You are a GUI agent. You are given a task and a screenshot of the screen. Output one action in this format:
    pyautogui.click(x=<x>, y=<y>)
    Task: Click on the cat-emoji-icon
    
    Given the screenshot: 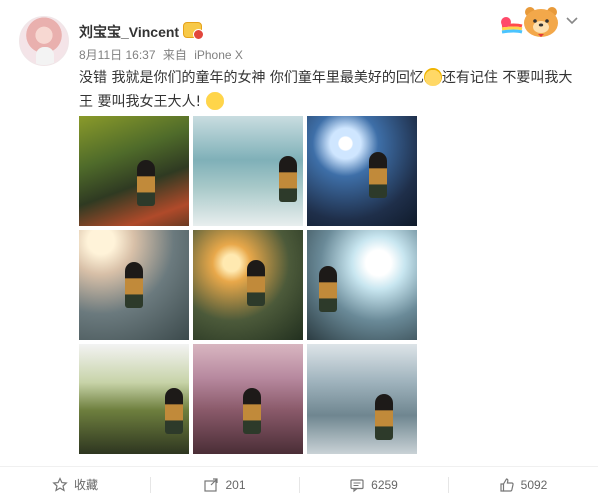 What is the action you would take?
    pyautogui.click(x=432, y=77)
    